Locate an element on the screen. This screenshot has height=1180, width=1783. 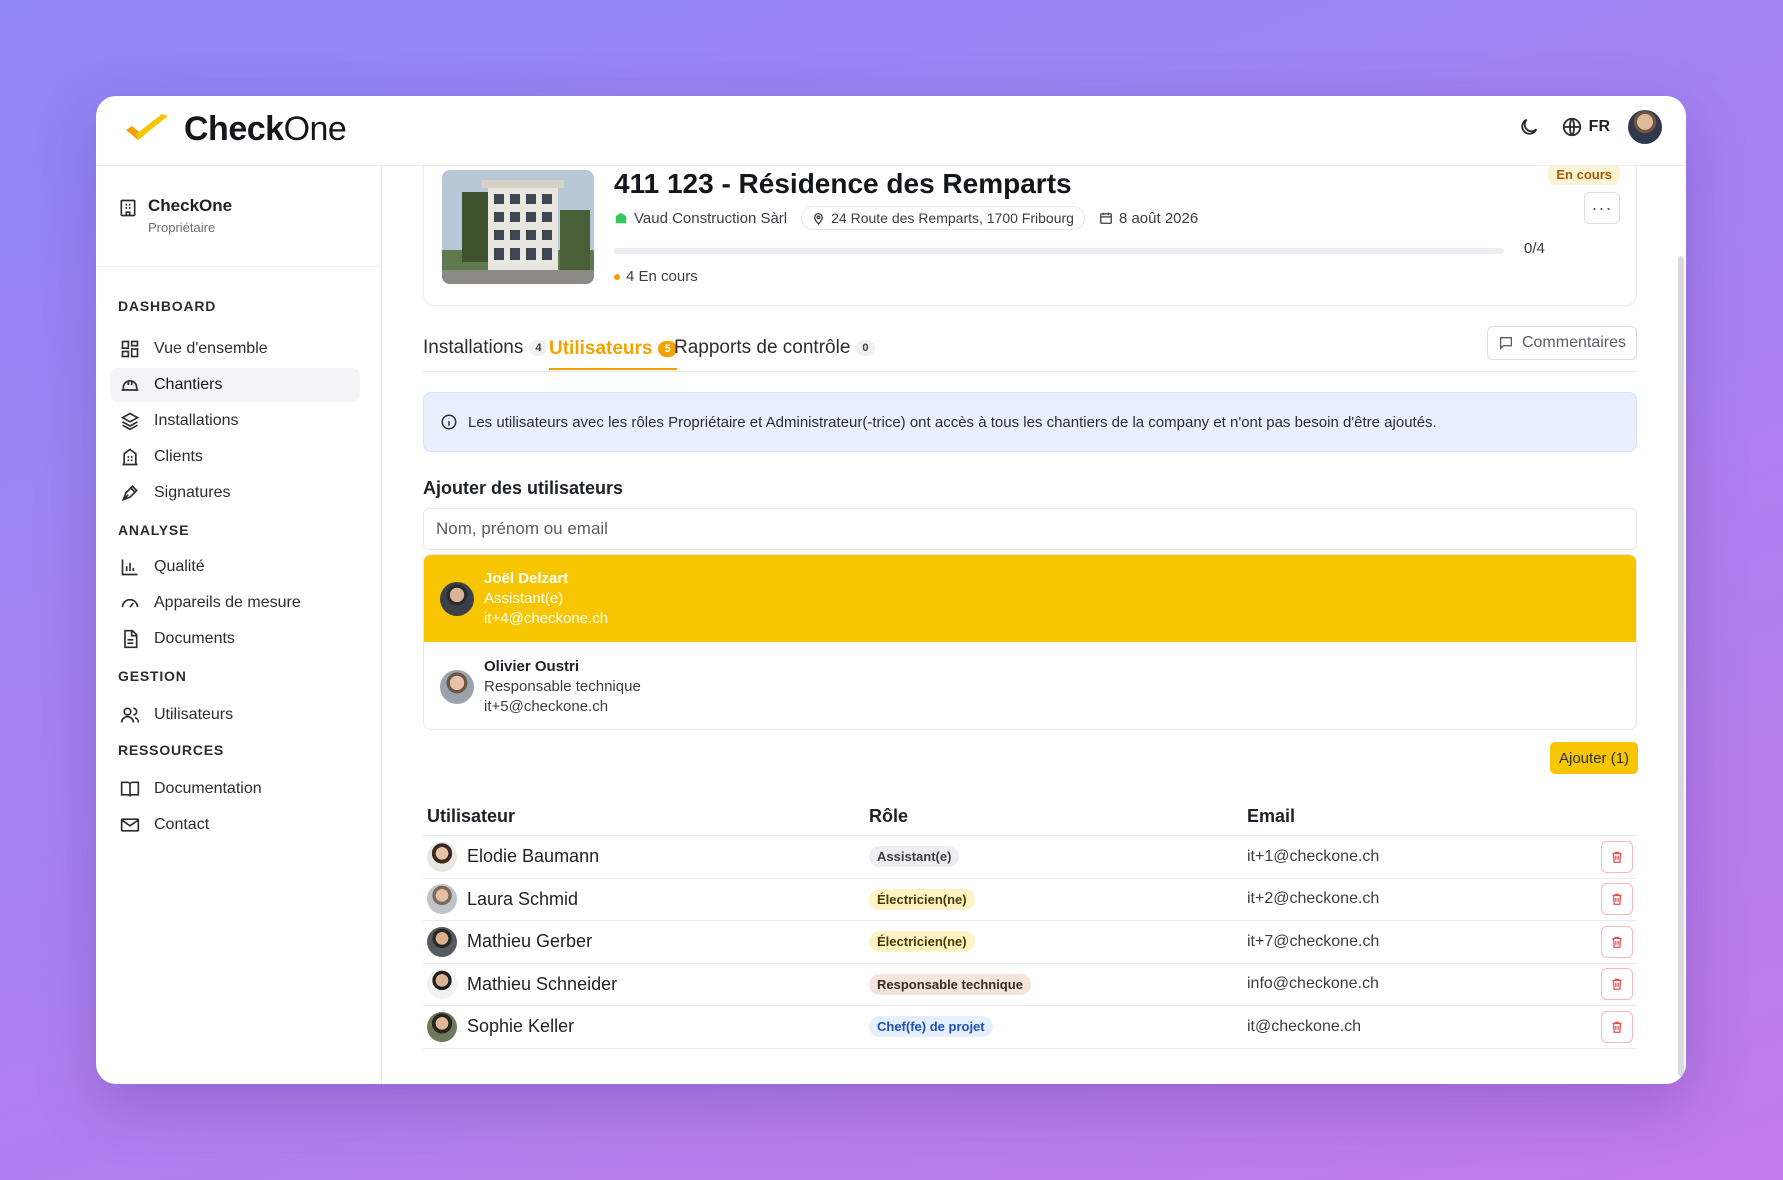
email-cell: info@checkone.ch is located at coordinates (1313, 985).